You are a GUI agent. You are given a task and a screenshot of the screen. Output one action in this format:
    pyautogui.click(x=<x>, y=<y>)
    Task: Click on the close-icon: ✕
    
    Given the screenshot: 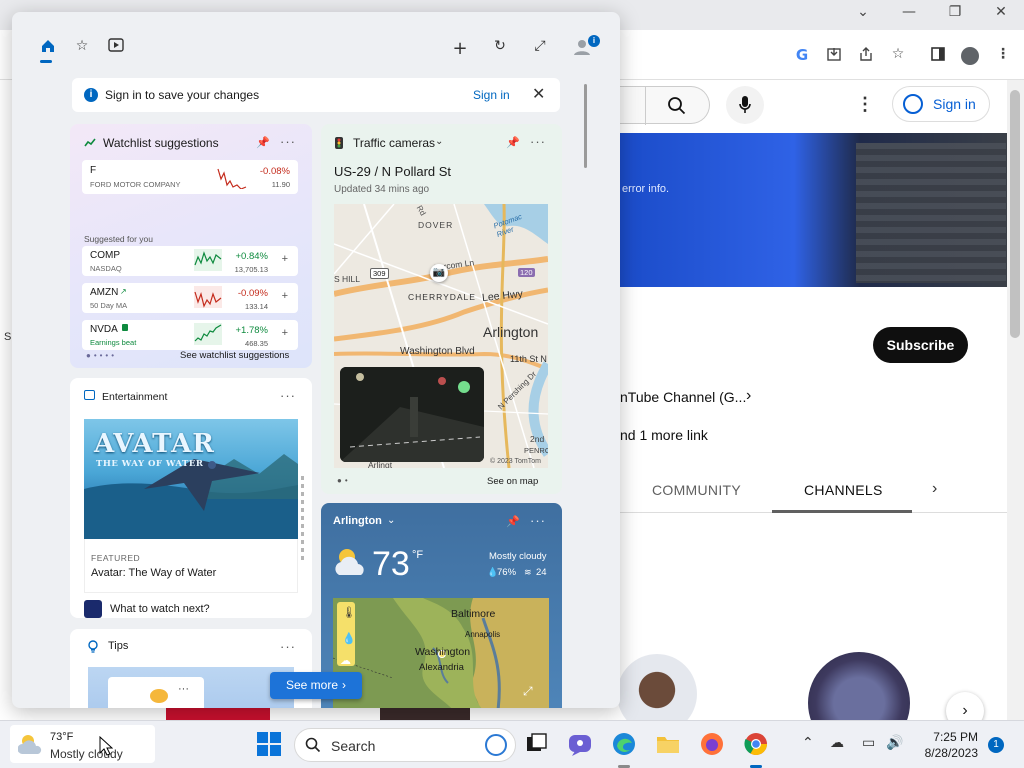 What is the action you would take?
    pyautogui.click(x=538, y=93)
    